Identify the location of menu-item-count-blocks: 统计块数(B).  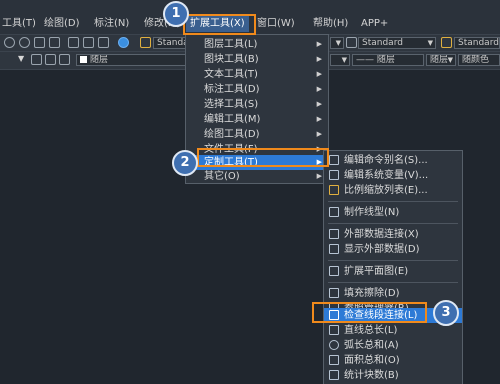
(393, 375).